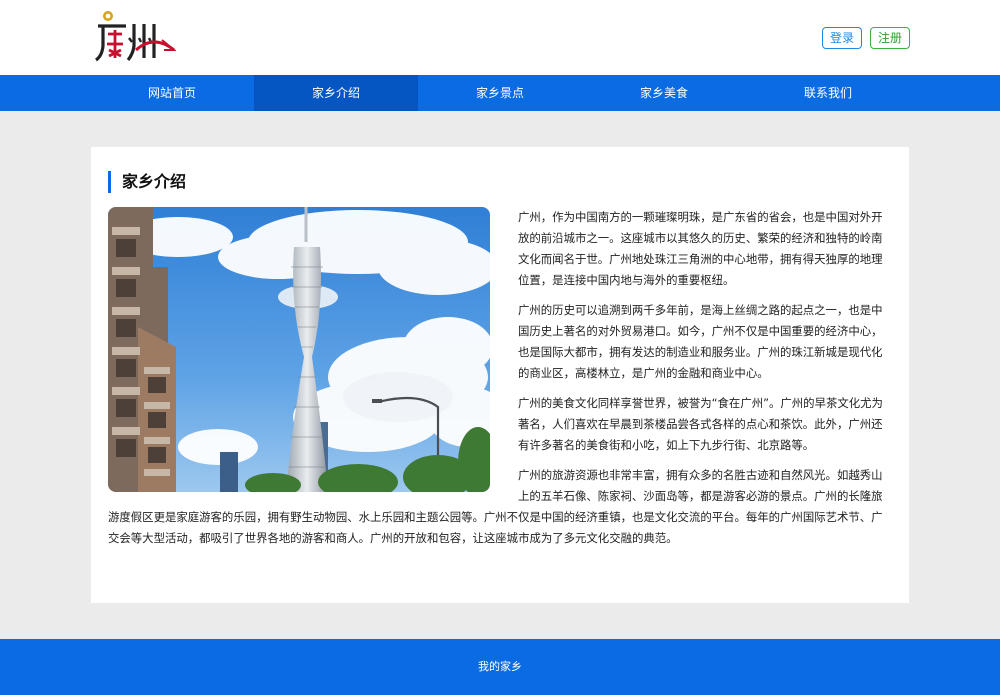 The height and width of the screenshot is (695, 1000). What do you see at coordinates (172, 93) in the screenshot?
I see `nav-item-home: 网站首页` at bounding box center [172, 93].